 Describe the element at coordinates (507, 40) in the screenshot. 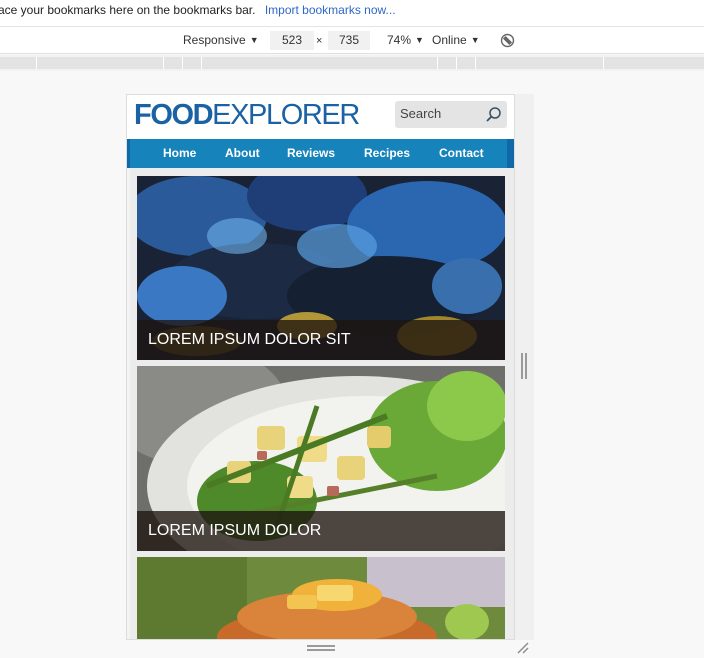

I see `rotate-icon` at that location.